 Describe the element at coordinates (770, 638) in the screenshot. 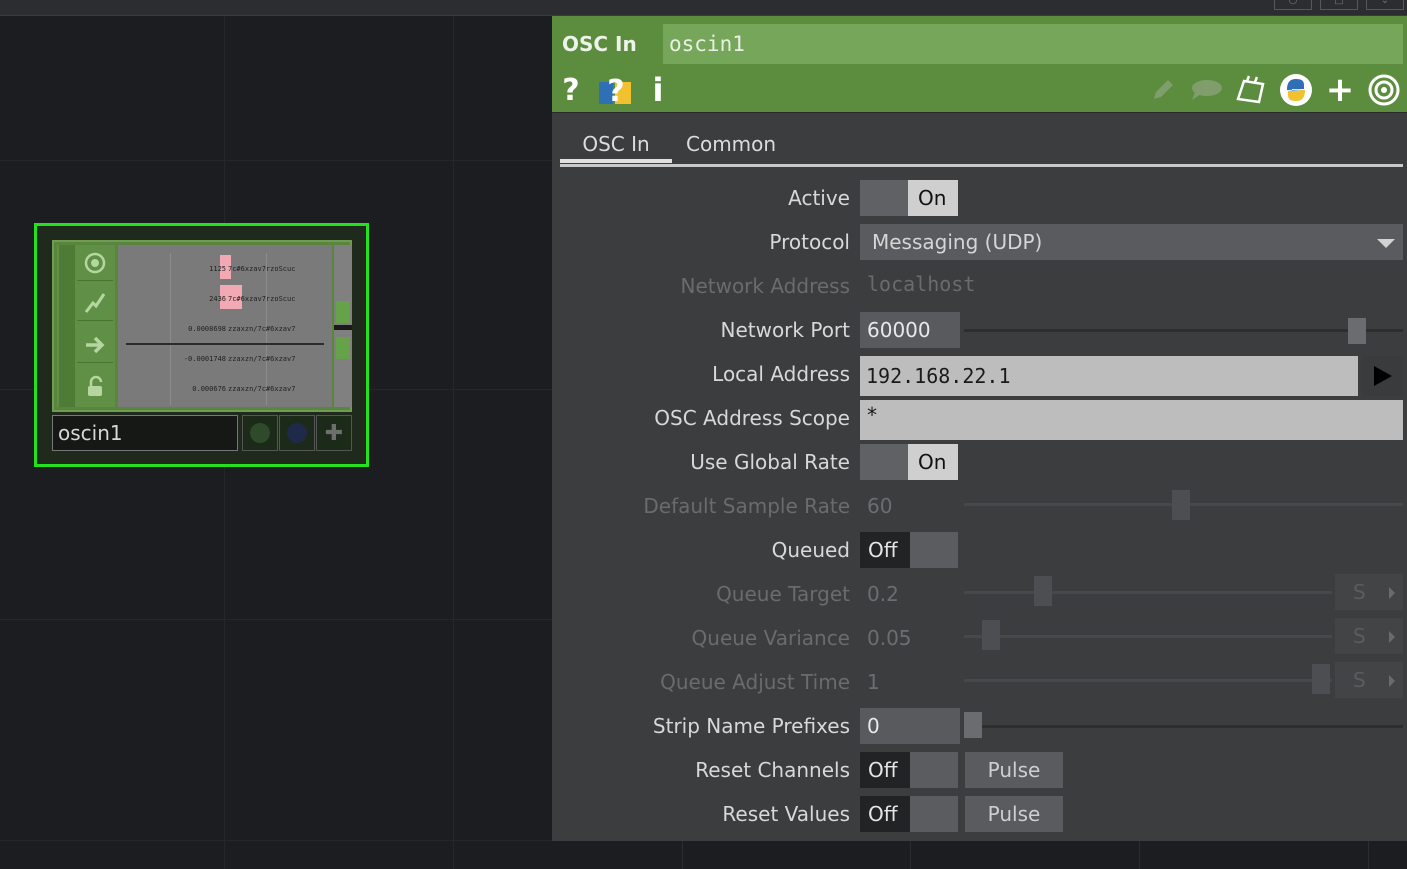

I see `param-label: Queue Variance` at that location.